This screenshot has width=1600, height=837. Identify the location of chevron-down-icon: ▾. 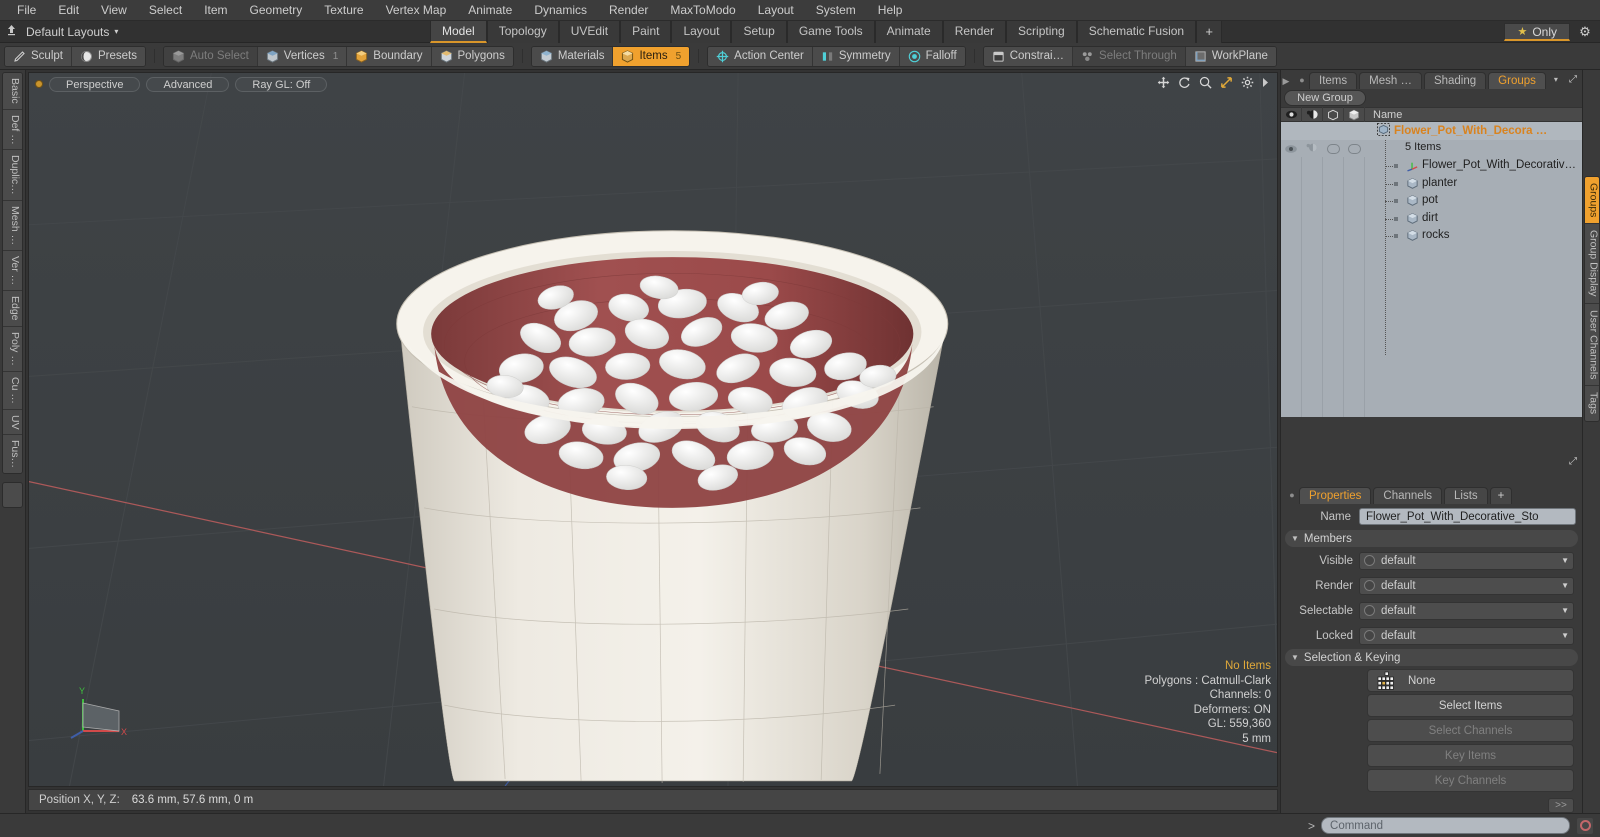
(113, 31).